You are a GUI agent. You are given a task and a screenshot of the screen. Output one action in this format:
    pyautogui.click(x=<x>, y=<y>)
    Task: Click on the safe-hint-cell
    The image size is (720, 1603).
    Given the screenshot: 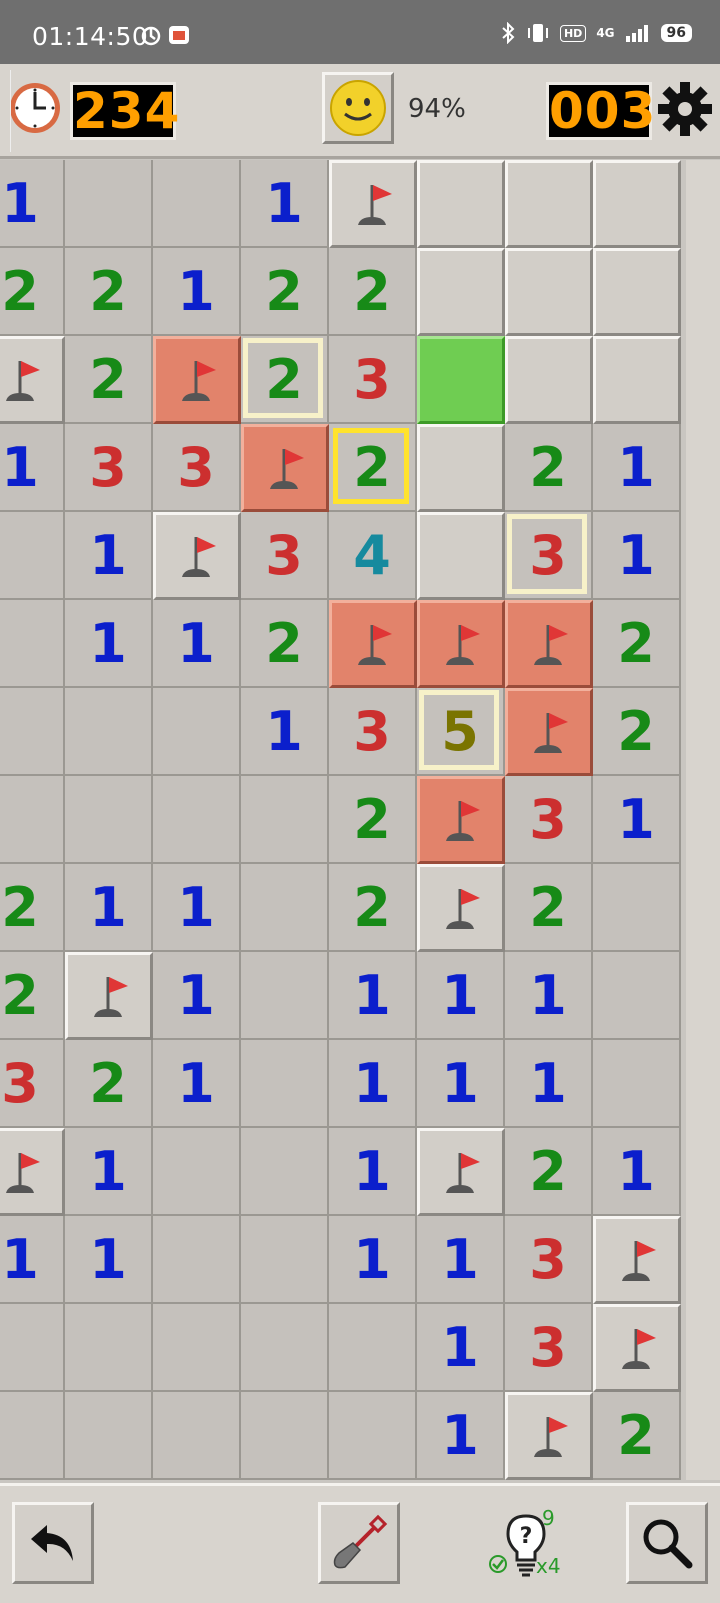 What is the action you would take?
    pyautogui.click(x=461, y=380)
    